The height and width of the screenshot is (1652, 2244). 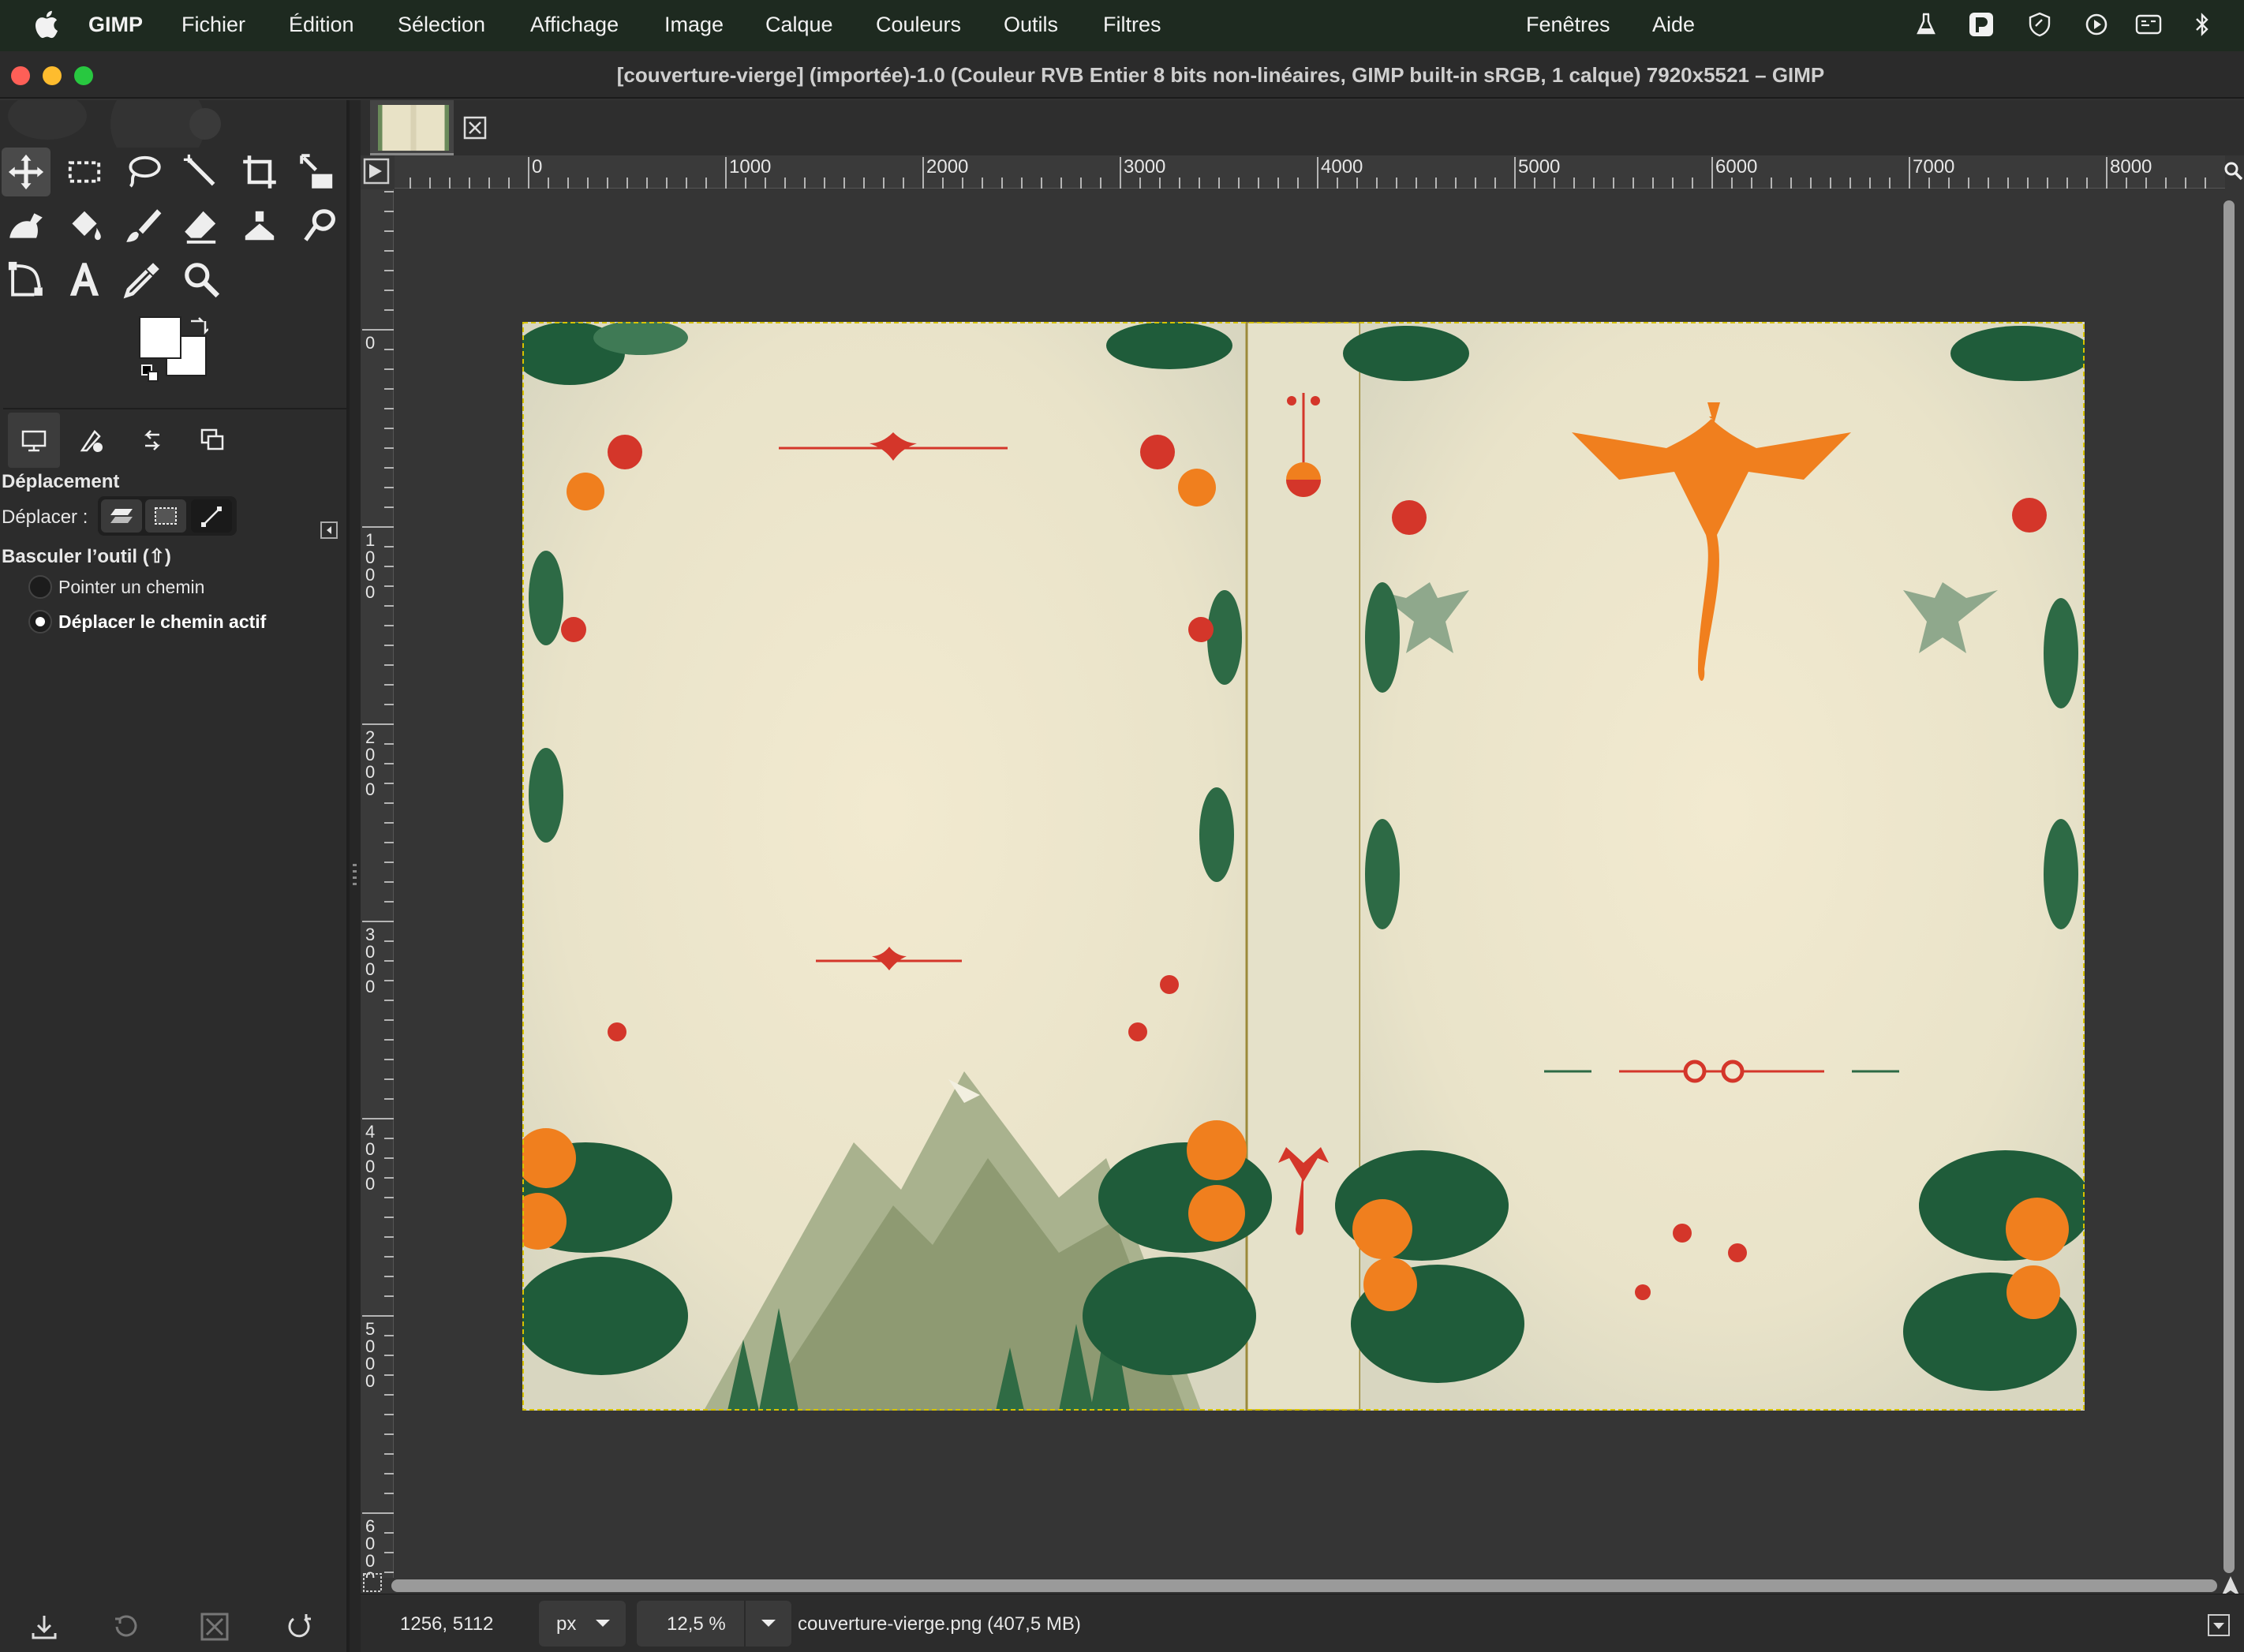 What do you see at coordinates (45, 517) in the screenshot?
I see `move-mode-label: Déplacer :` at bounding box center [45, 517].